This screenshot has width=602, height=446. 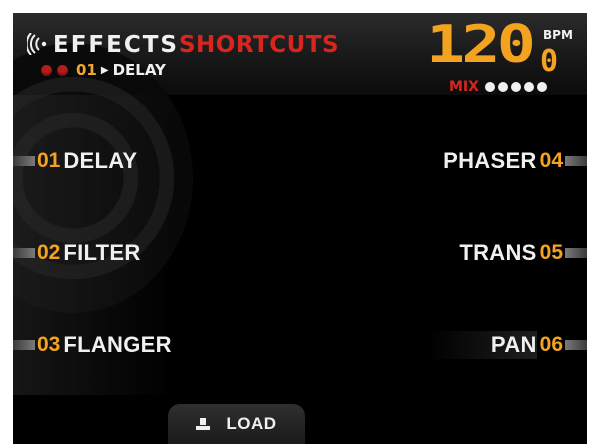 I want to click on title-shortcuts-text: SHORTCUTS, so click(x=259, y=45).